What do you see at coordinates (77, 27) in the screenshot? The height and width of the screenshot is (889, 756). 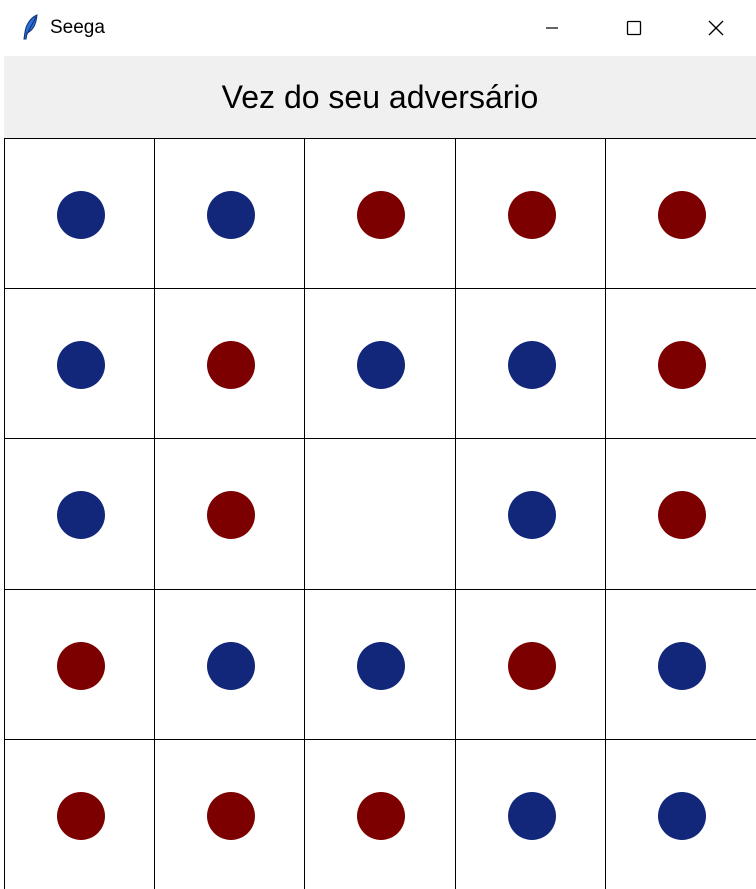 I see `window-title: Seega` at bounding box center [77, 27].